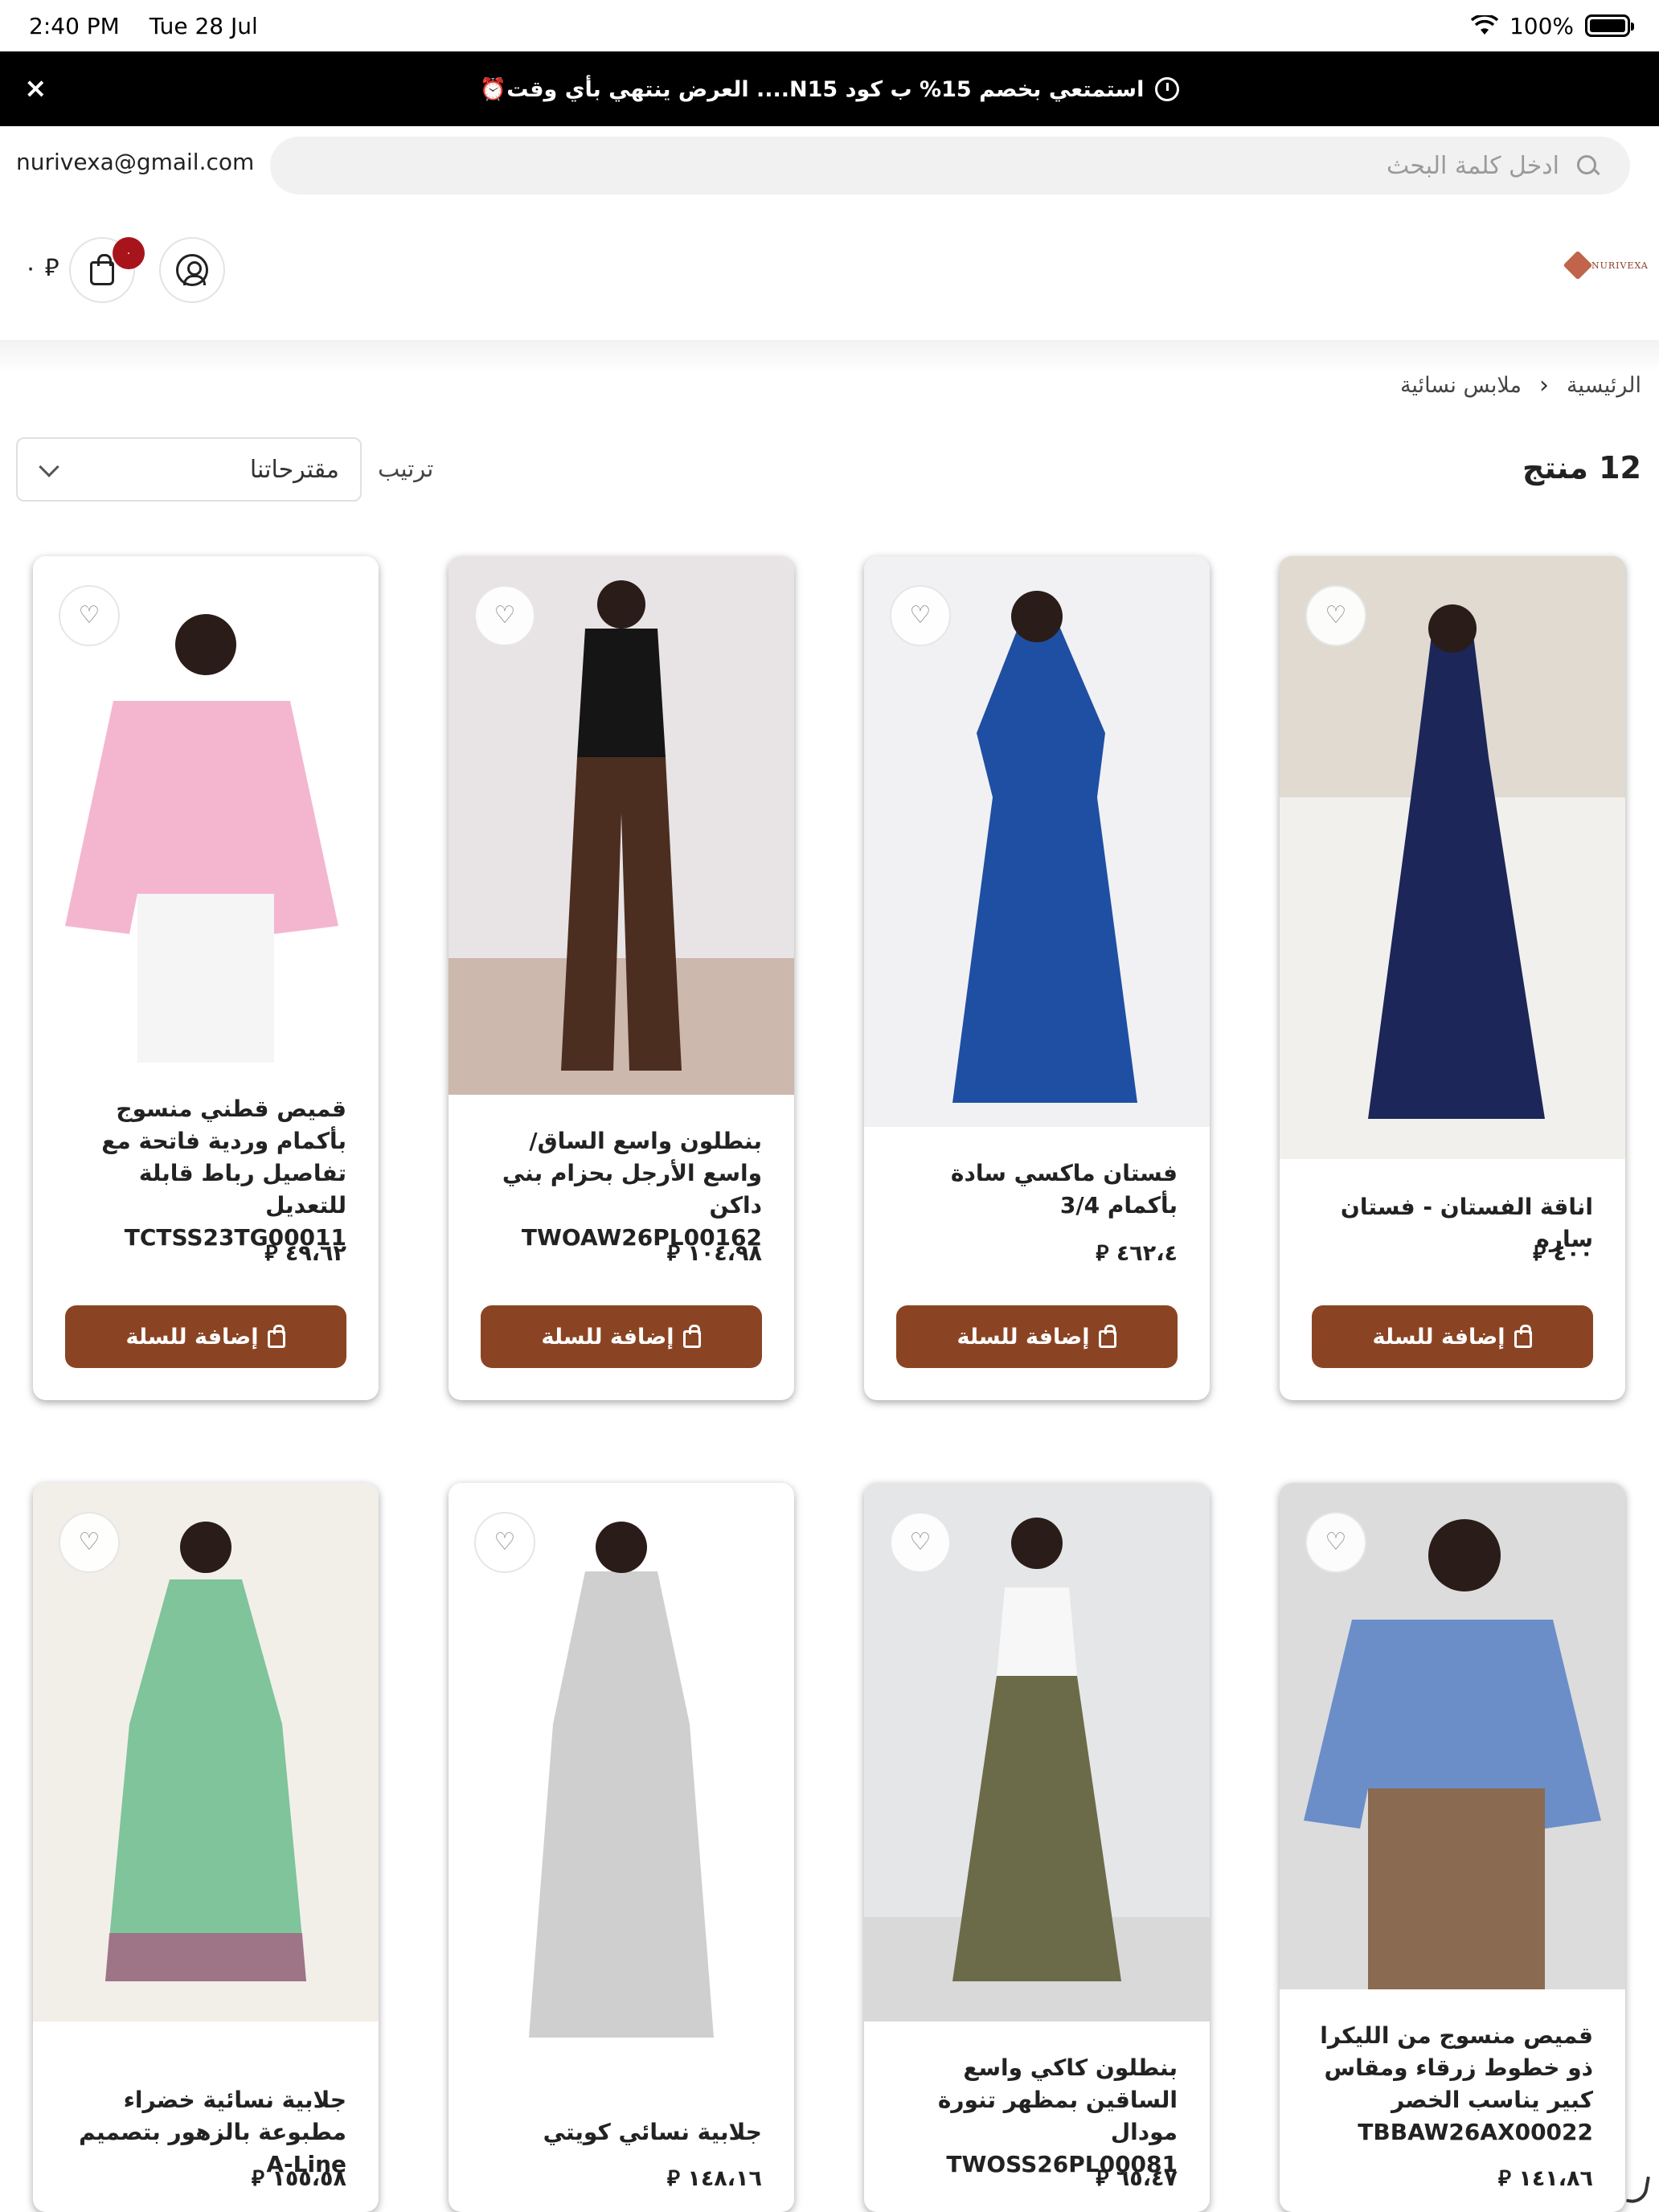 The height and width of the screenshot is (2212, 1659). Describe the element at coordinates (294, 469) in the screenshot. I see `sort-selected-value: مقترحاتنا` at that location.